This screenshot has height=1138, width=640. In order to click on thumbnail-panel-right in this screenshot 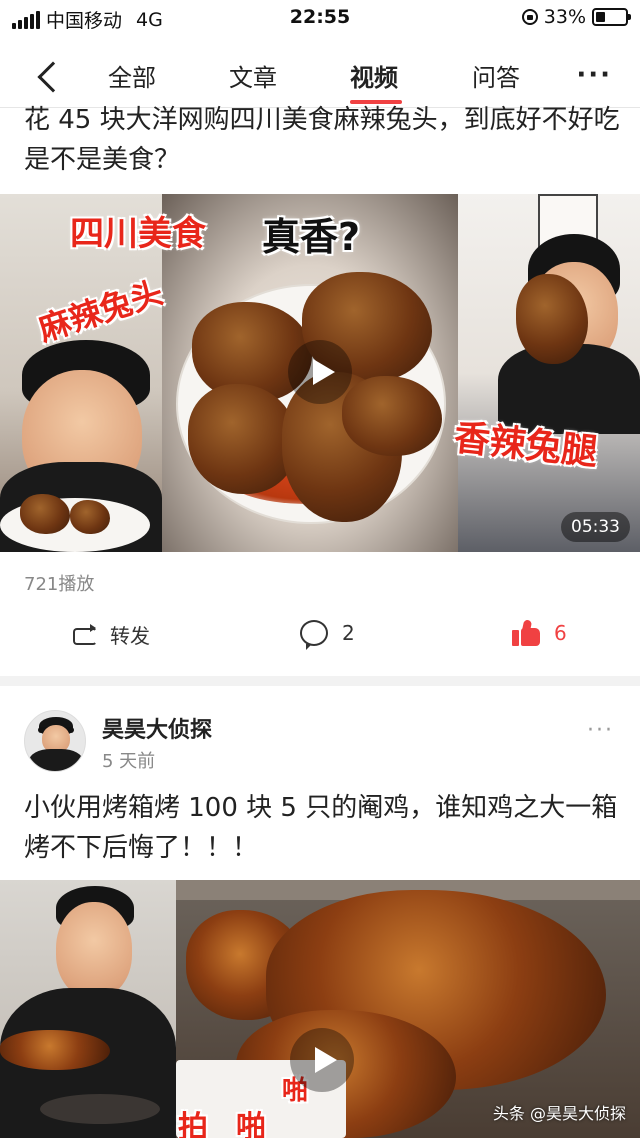, I will do `click(549, 373)`.